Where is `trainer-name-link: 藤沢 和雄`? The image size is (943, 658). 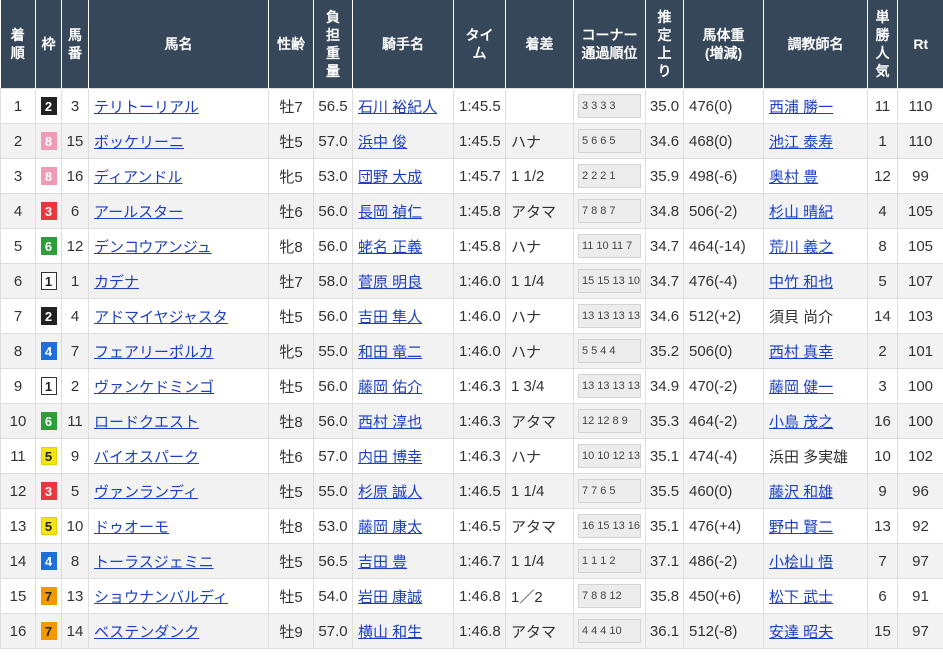 trainer-name-link: 藤沢 和雄 is located at coordinates (801, 492).